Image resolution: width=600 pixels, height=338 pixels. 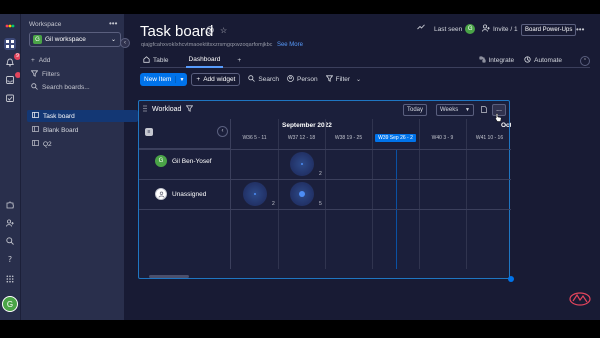 I want to click on workspace-selector: G Gil workspace ⌄, so click(x=75, y=39).